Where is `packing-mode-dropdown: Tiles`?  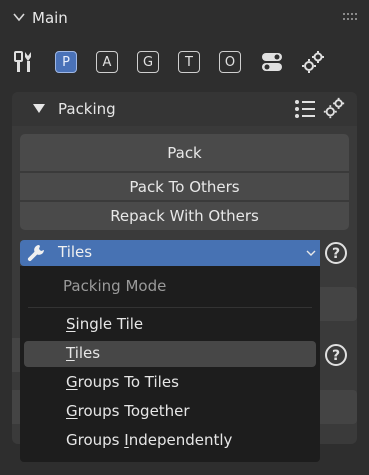
packing-mode-dropdown: Tiles is located at coordinates (170, 253).